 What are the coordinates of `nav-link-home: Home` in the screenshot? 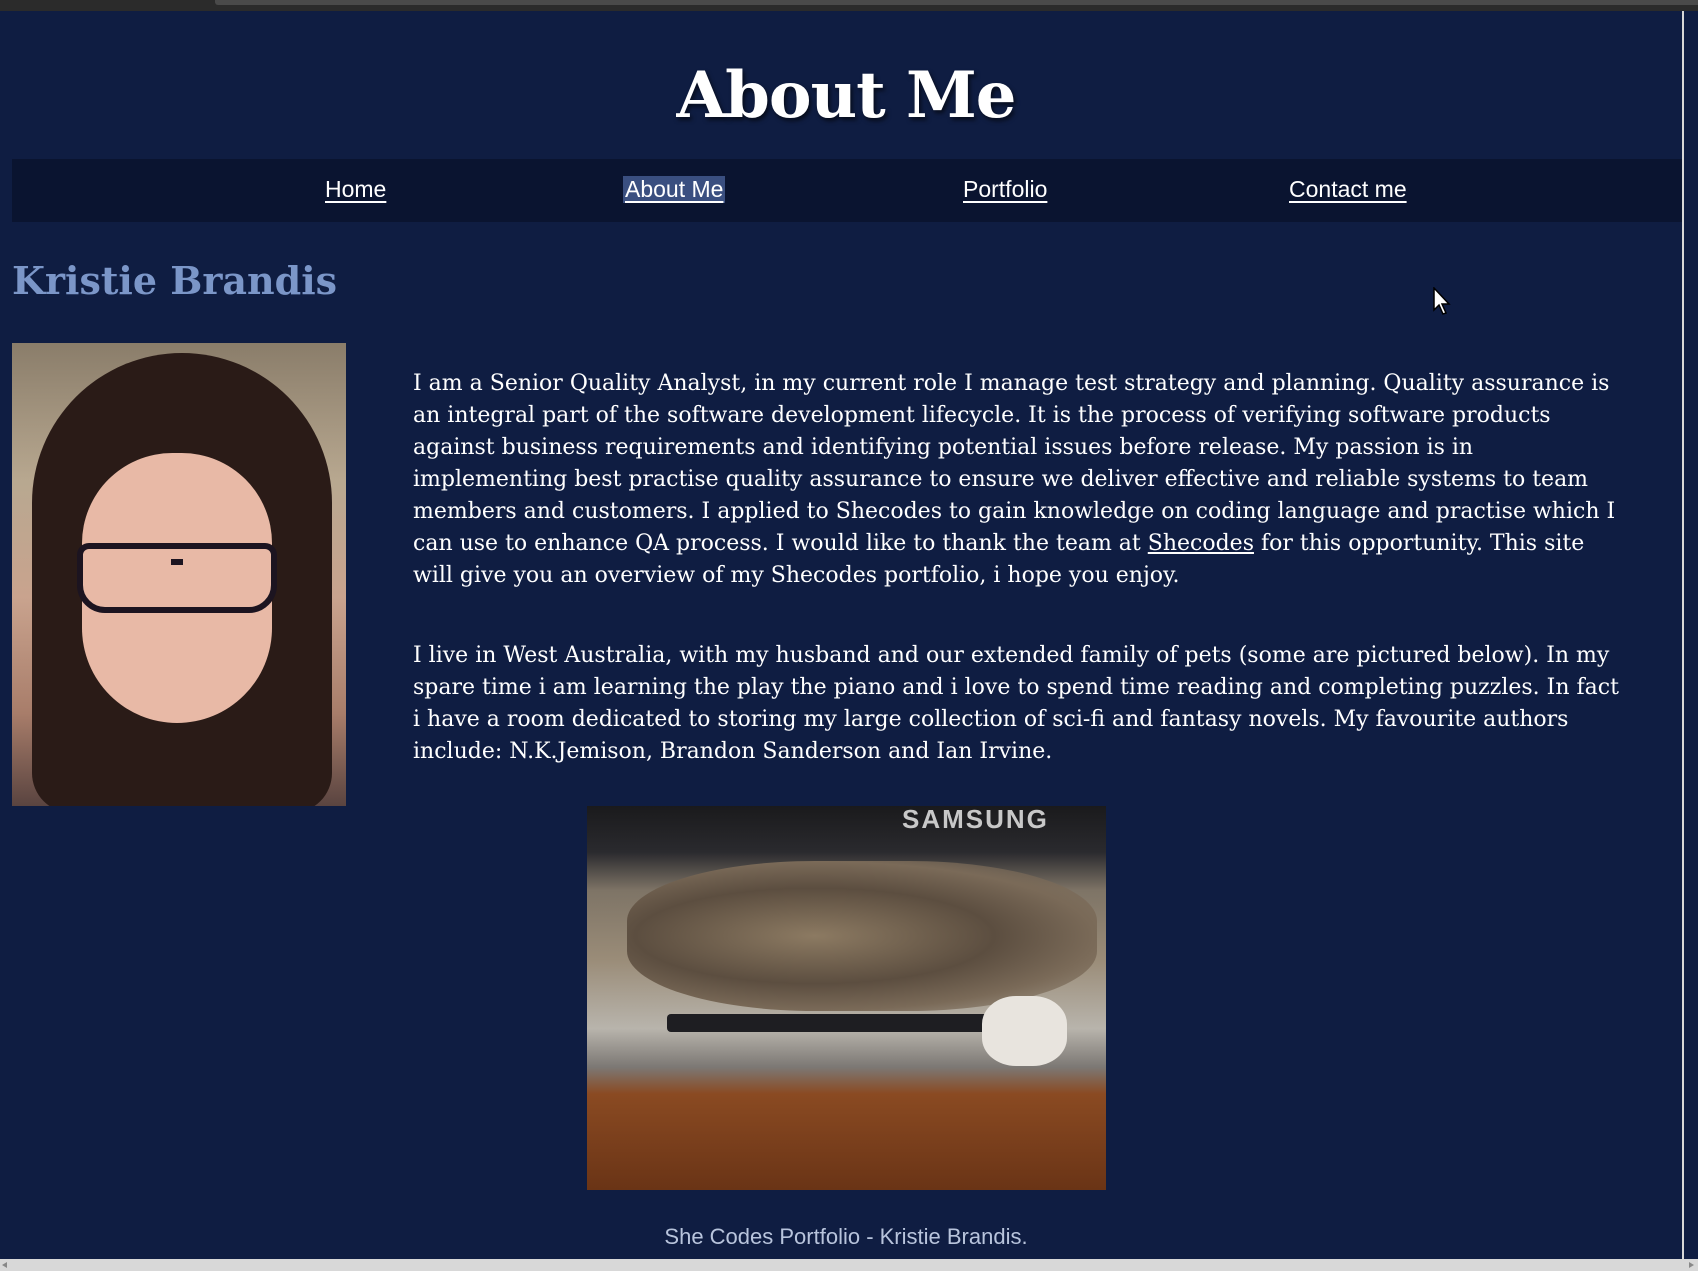 It's located at (355, 189).